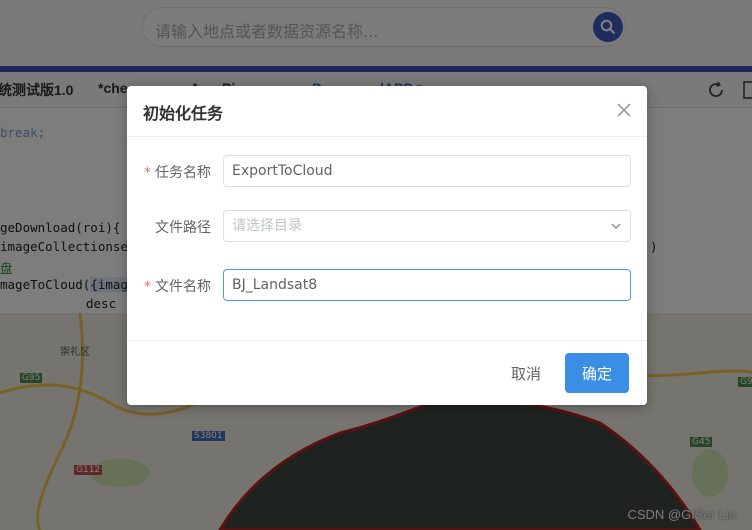  Describe the element at coordinates (183, 228) in the screenshot. I see `file-path-label: 文件路径` at that location.